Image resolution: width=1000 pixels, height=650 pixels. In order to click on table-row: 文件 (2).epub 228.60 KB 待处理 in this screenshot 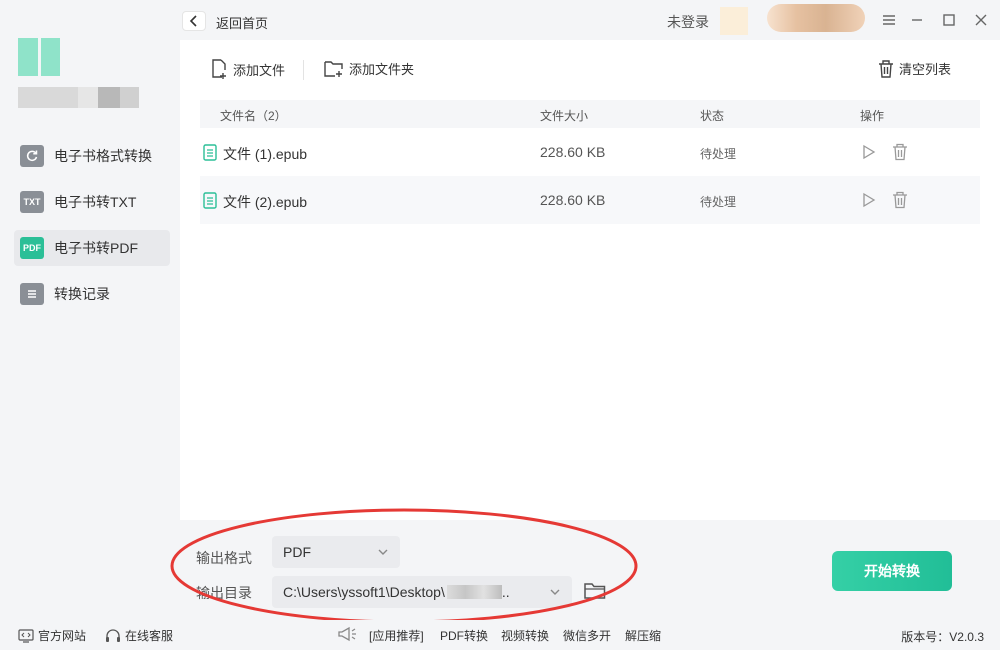, I will do `click(590, 200)`.